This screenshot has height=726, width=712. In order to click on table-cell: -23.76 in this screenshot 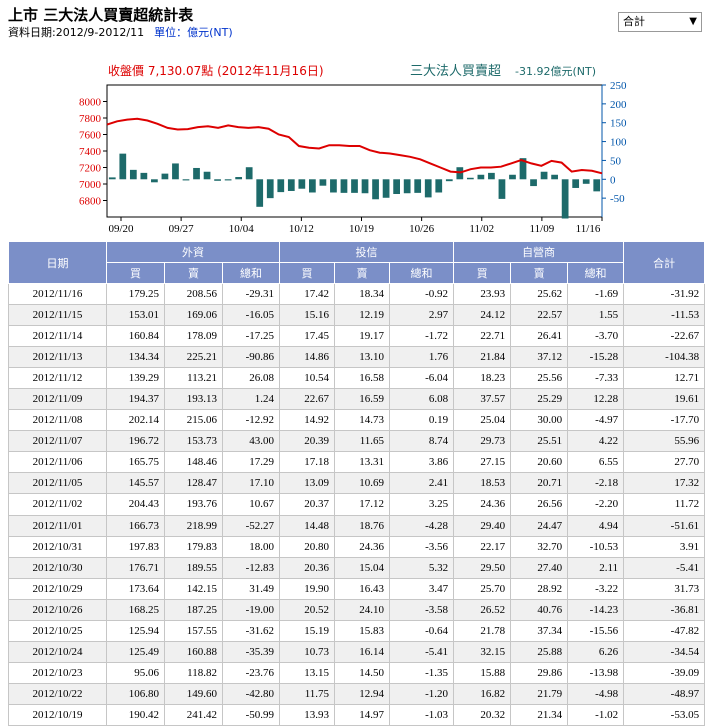, I will do `click(251, 672)`.